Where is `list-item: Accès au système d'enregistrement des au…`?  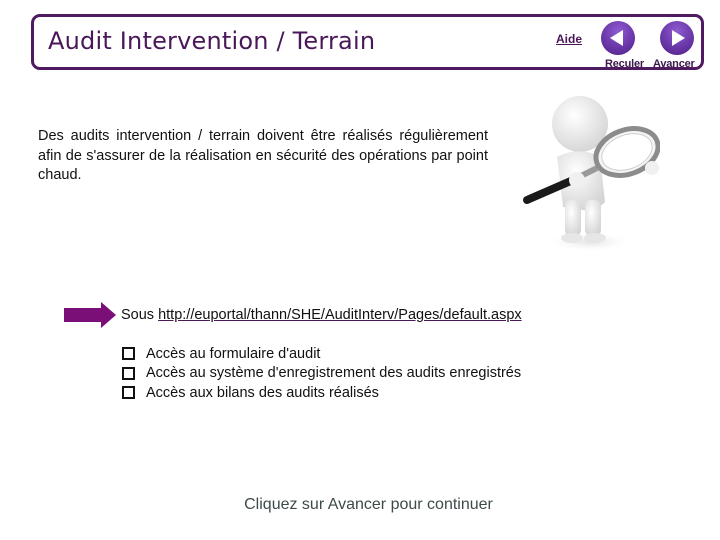
list-item: Accès au système d'enregistrement des au… is located at coordinates (321, 374).